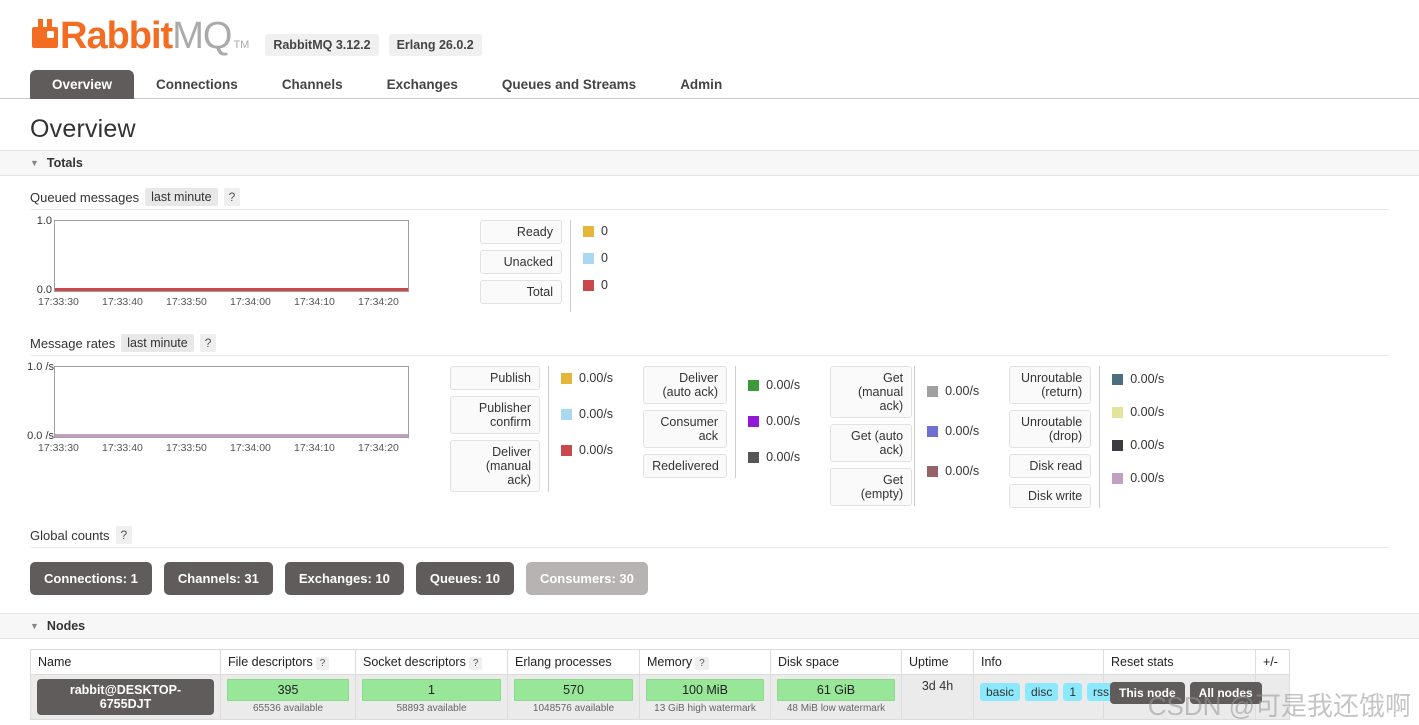 The image size is (1419, 725). What do you see at coordinates (1138, 412) in the screenshot?
I see `legend-value-unroutable-drop: 0.00/s` at bounding box center [1138, 412].